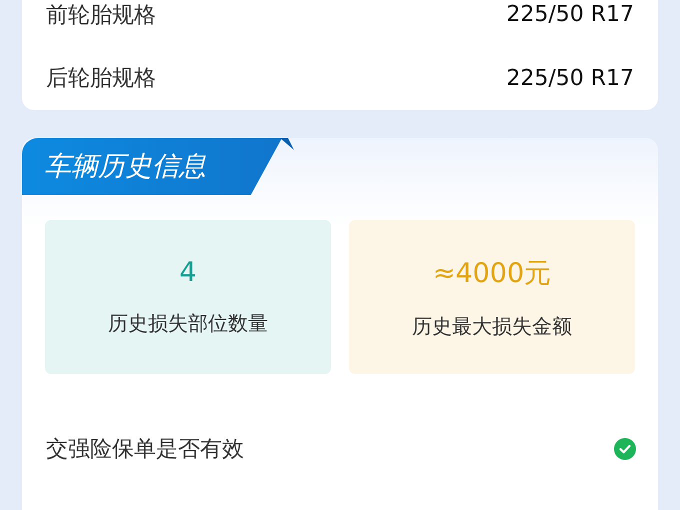  What do you see at coordinates (287, 144) in the screenshot?
I see `ribbon-fold-icon` at bounding box center [287, 144].